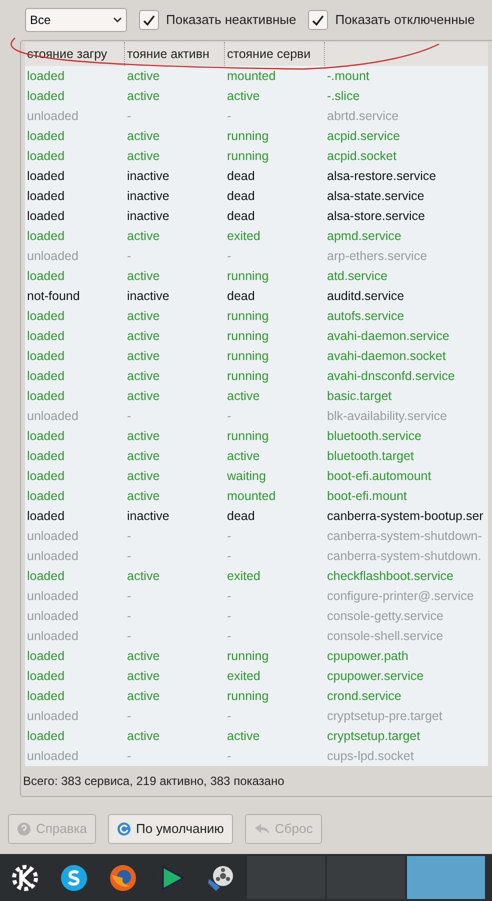 This screenshot has width=492, height=901. I want to click on dialog-button: По умолчанию, so click(170, 829).